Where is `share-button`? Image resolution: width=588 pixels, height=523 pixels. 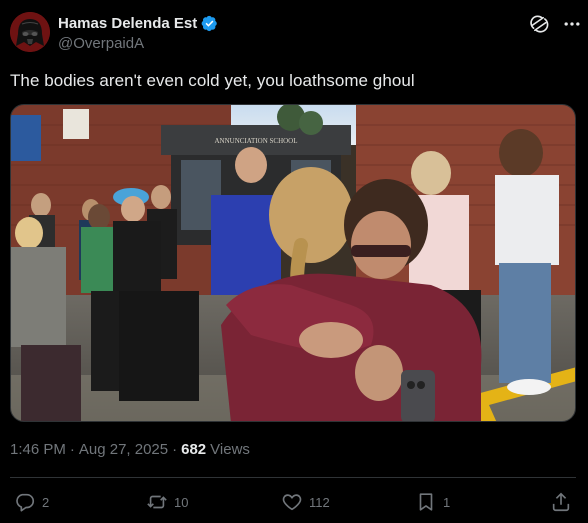
share-button is located at coordinates (561, 502).